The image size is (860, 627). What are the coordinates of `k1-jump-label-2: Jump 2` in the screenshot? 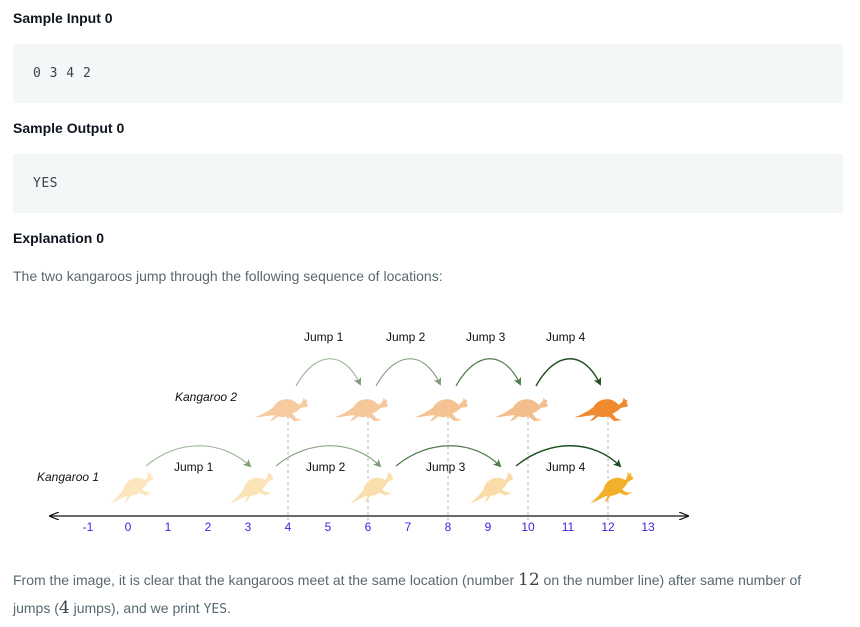 It's located at (326, 467).